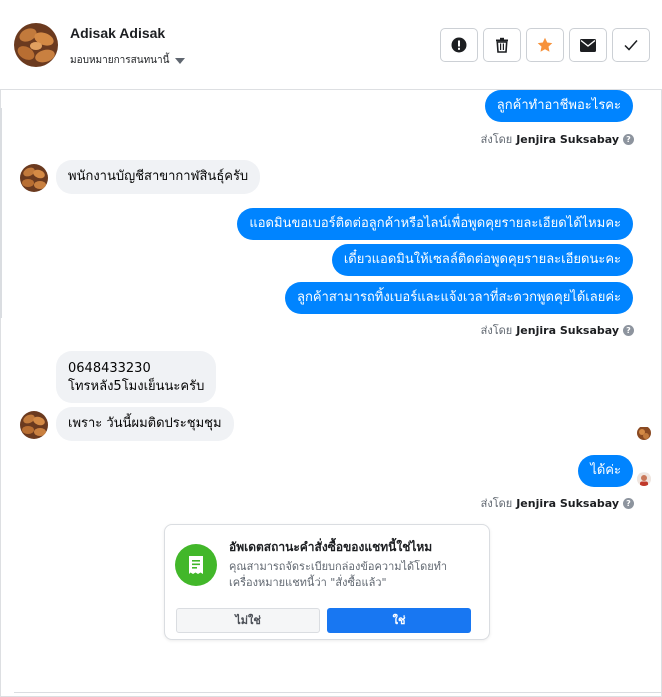  What do you see at coordinates (331, 45) in the screenshot?
I see `conversation-header: Adisak Adisak มอบหมายการสนทนานี้` at bounding box center [331, 45].